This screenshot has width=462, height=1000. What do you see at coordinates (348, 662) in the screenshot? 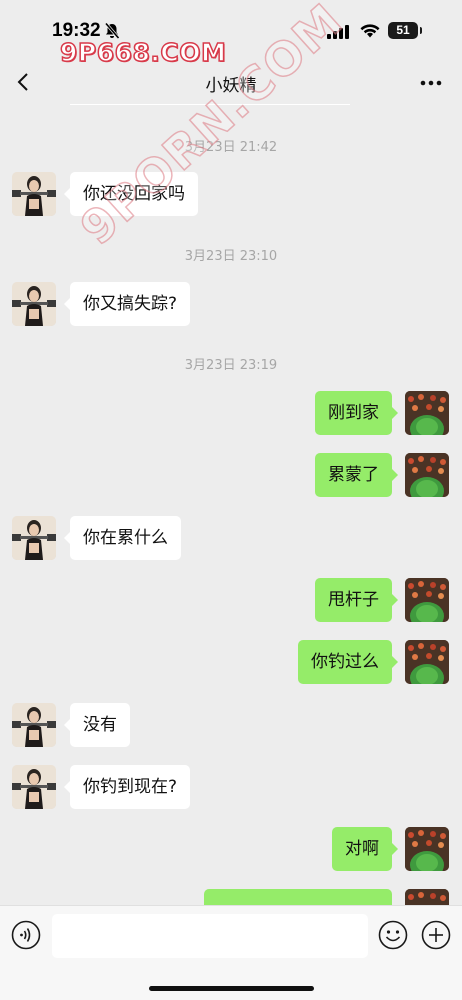
I see `message-bubble-sent: 你钓过么` at bounding box center [348, 662].